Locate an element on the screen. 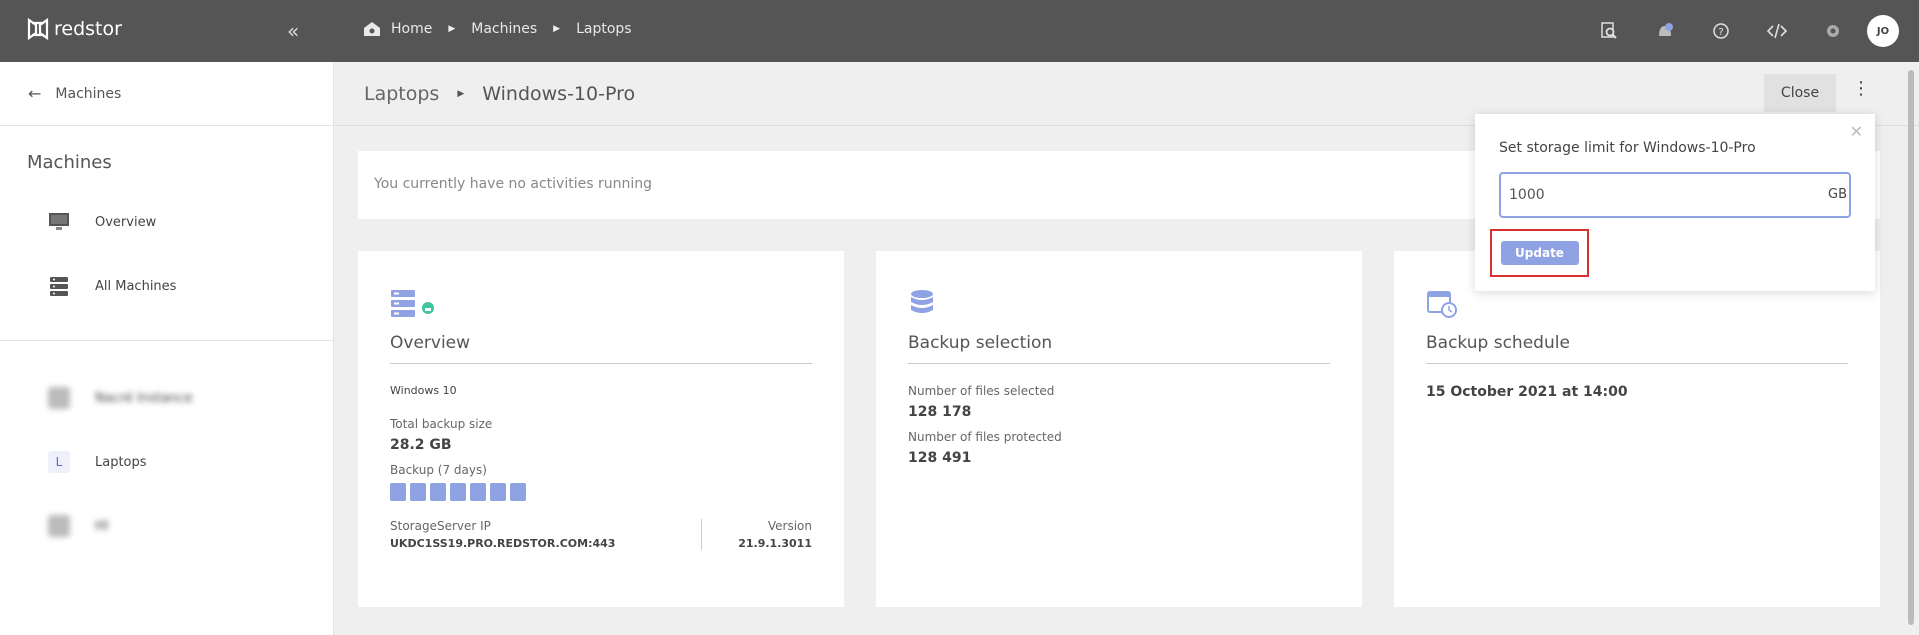  code-icon is located at coordinates (1777, 31).